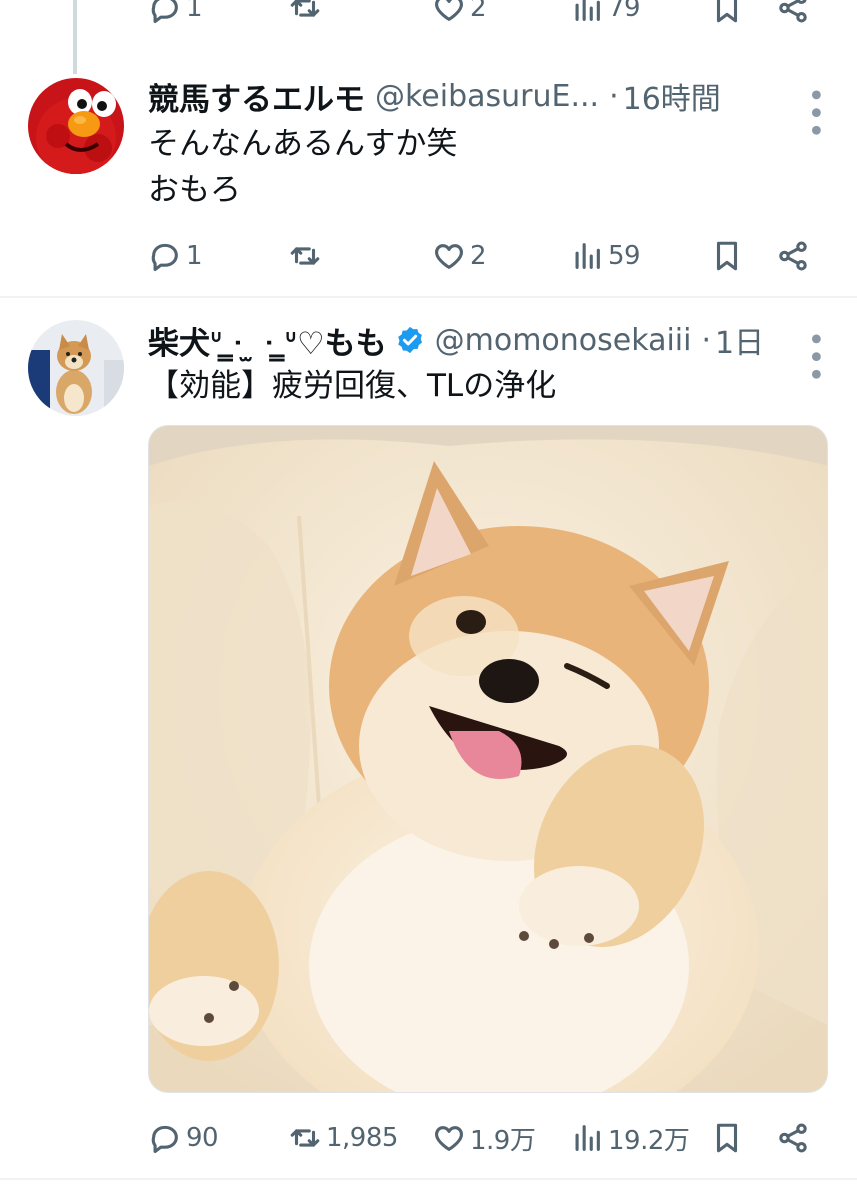  What do you see at coordinates (672, 96) in the screenshot?
I see `tweet-time: 16時間` at bounding box center [672, 96].